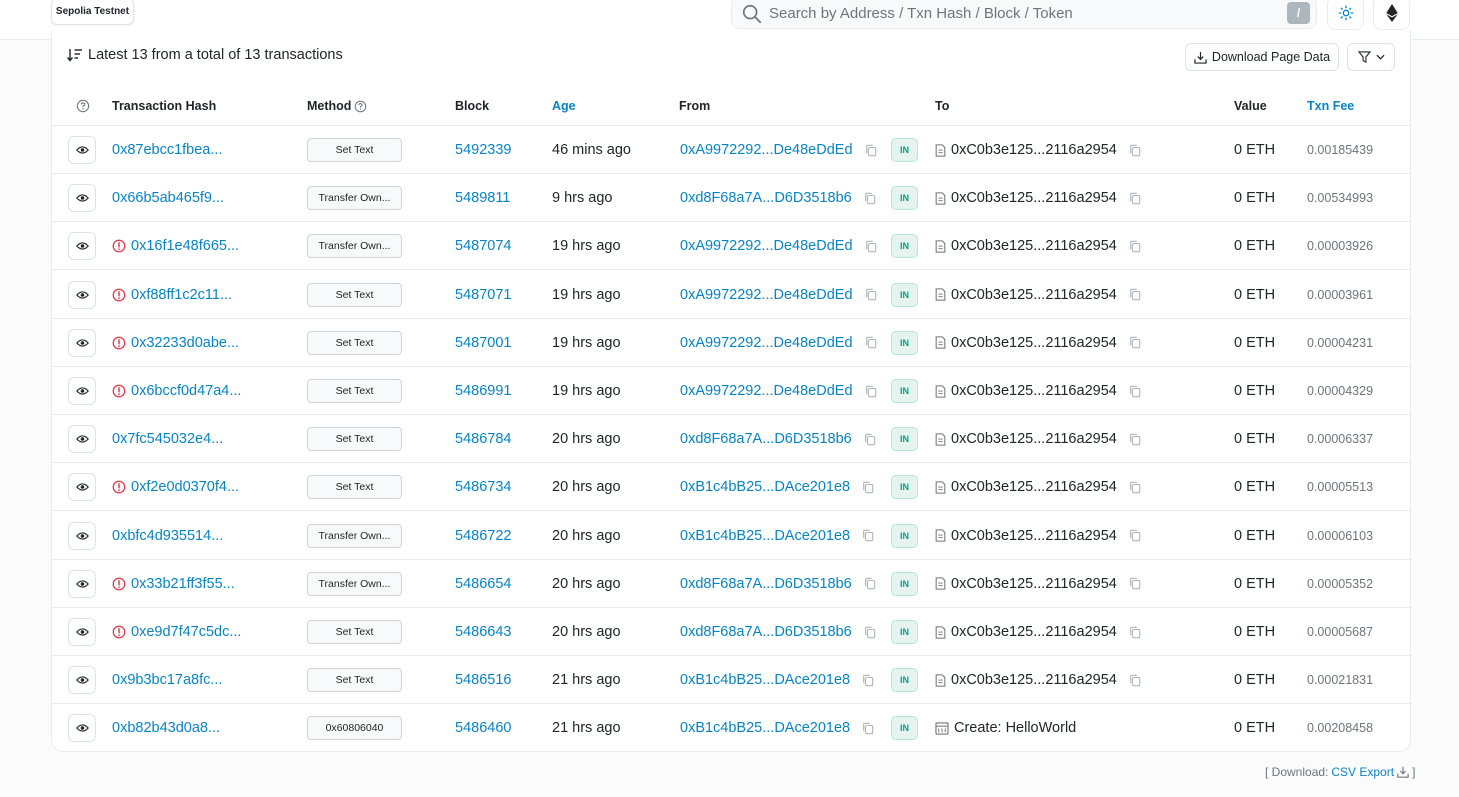 This screenshot has width=1459, height=797. I want to click on column-header-fee: Txn Fee, so click(1330, 106).